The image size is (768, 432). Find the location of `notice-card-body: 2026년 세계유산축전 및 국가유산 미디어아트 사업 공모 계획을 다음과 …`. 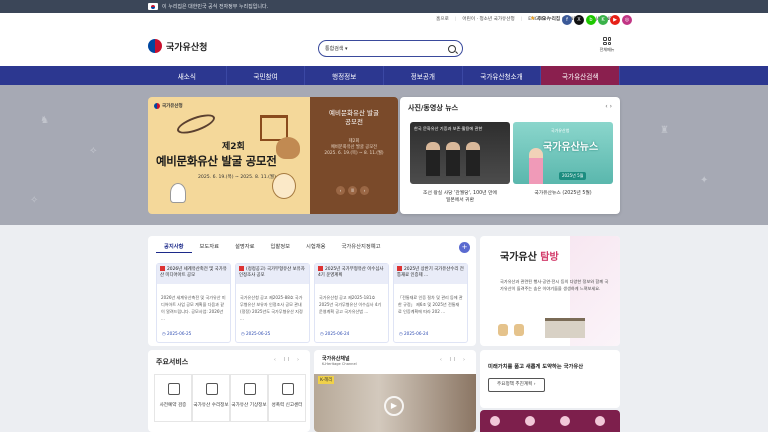

notice-card-body: 2026년 세계유산축전 및 국가유산 미디어아트 사업 공모 계획을 다음과 … is located at coordinates (193, 308).